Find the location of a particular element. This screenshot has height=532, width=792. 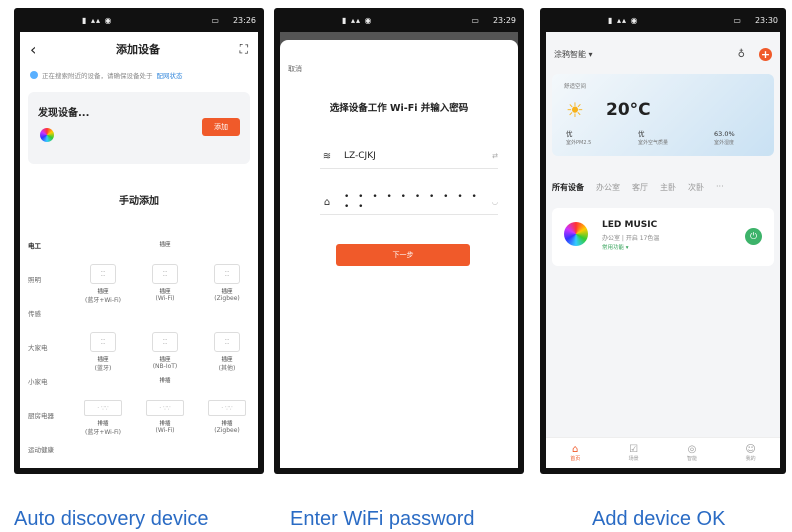

status-bar: ▮ ▴▴ ◉ ▭ 23:29 is located at coordinates (399, 20).